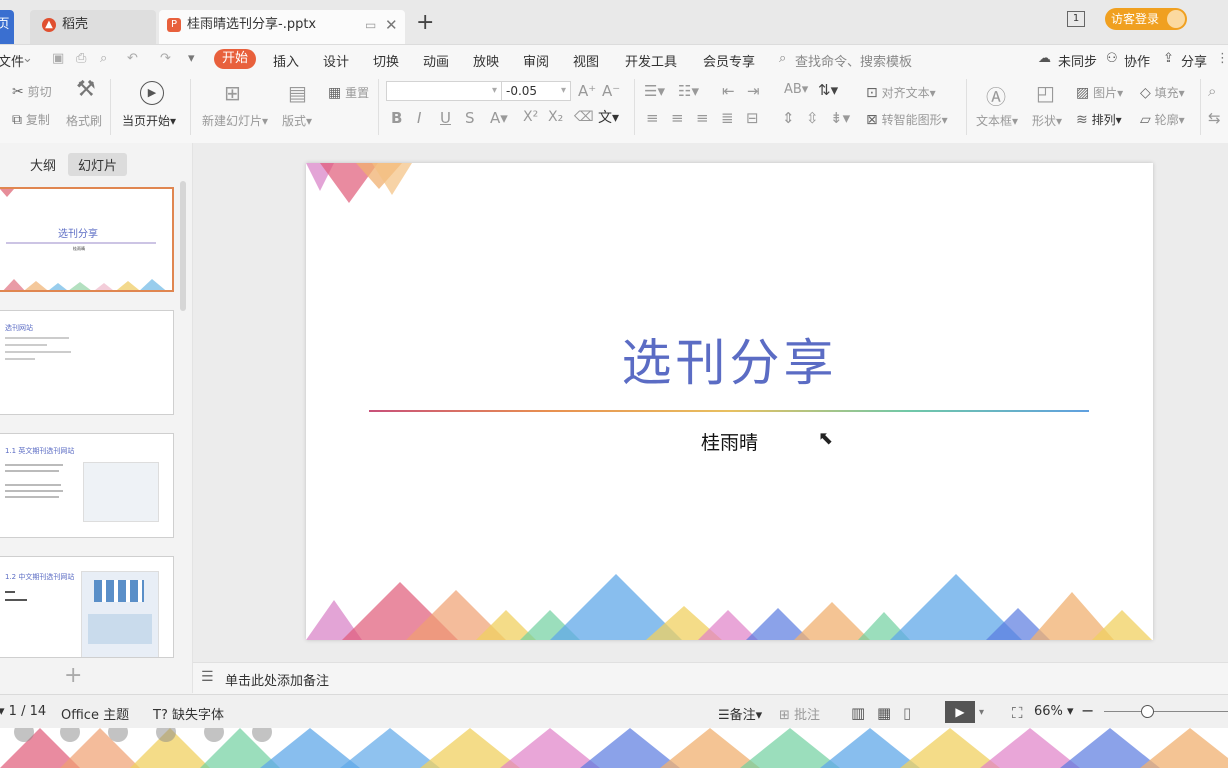 The height and width of the screenshot is (768, 1228). I want to click on print-icon: ⎙, so click(81, 58).